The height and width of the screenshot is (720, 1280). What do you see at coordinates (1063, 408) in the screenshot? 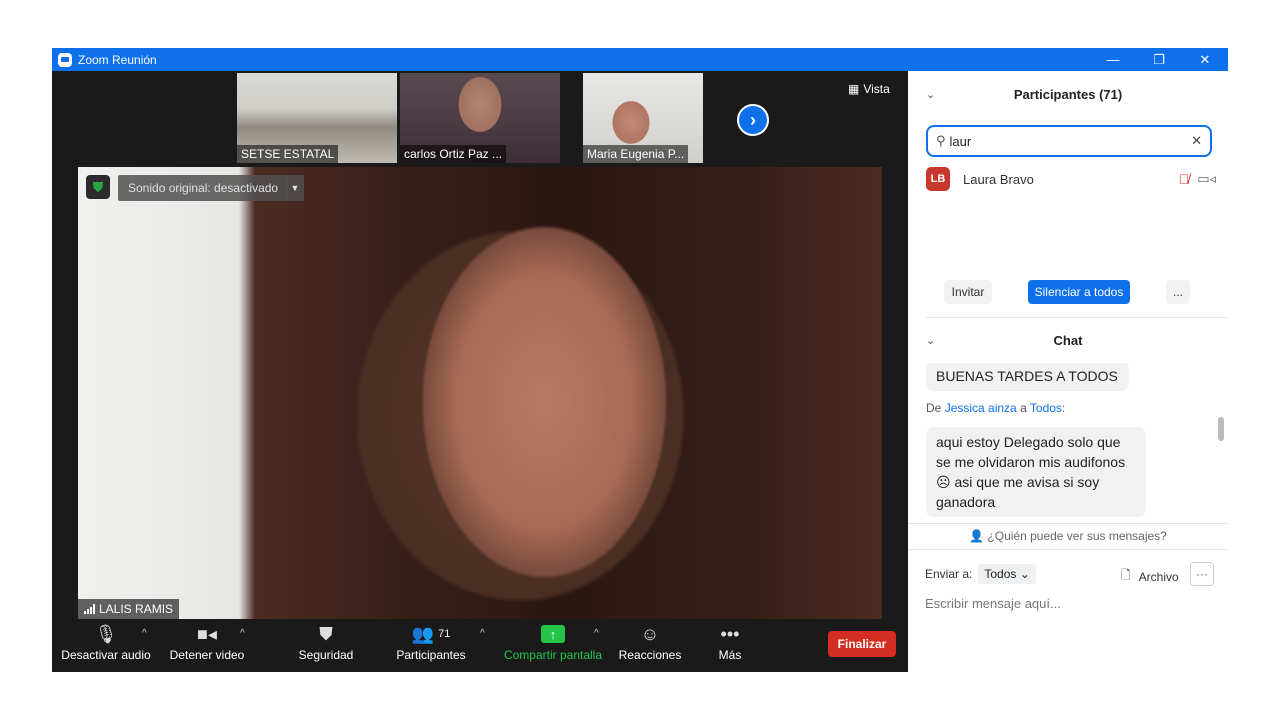
I see `from-suffix: :` at bounding box center [1063, 408].